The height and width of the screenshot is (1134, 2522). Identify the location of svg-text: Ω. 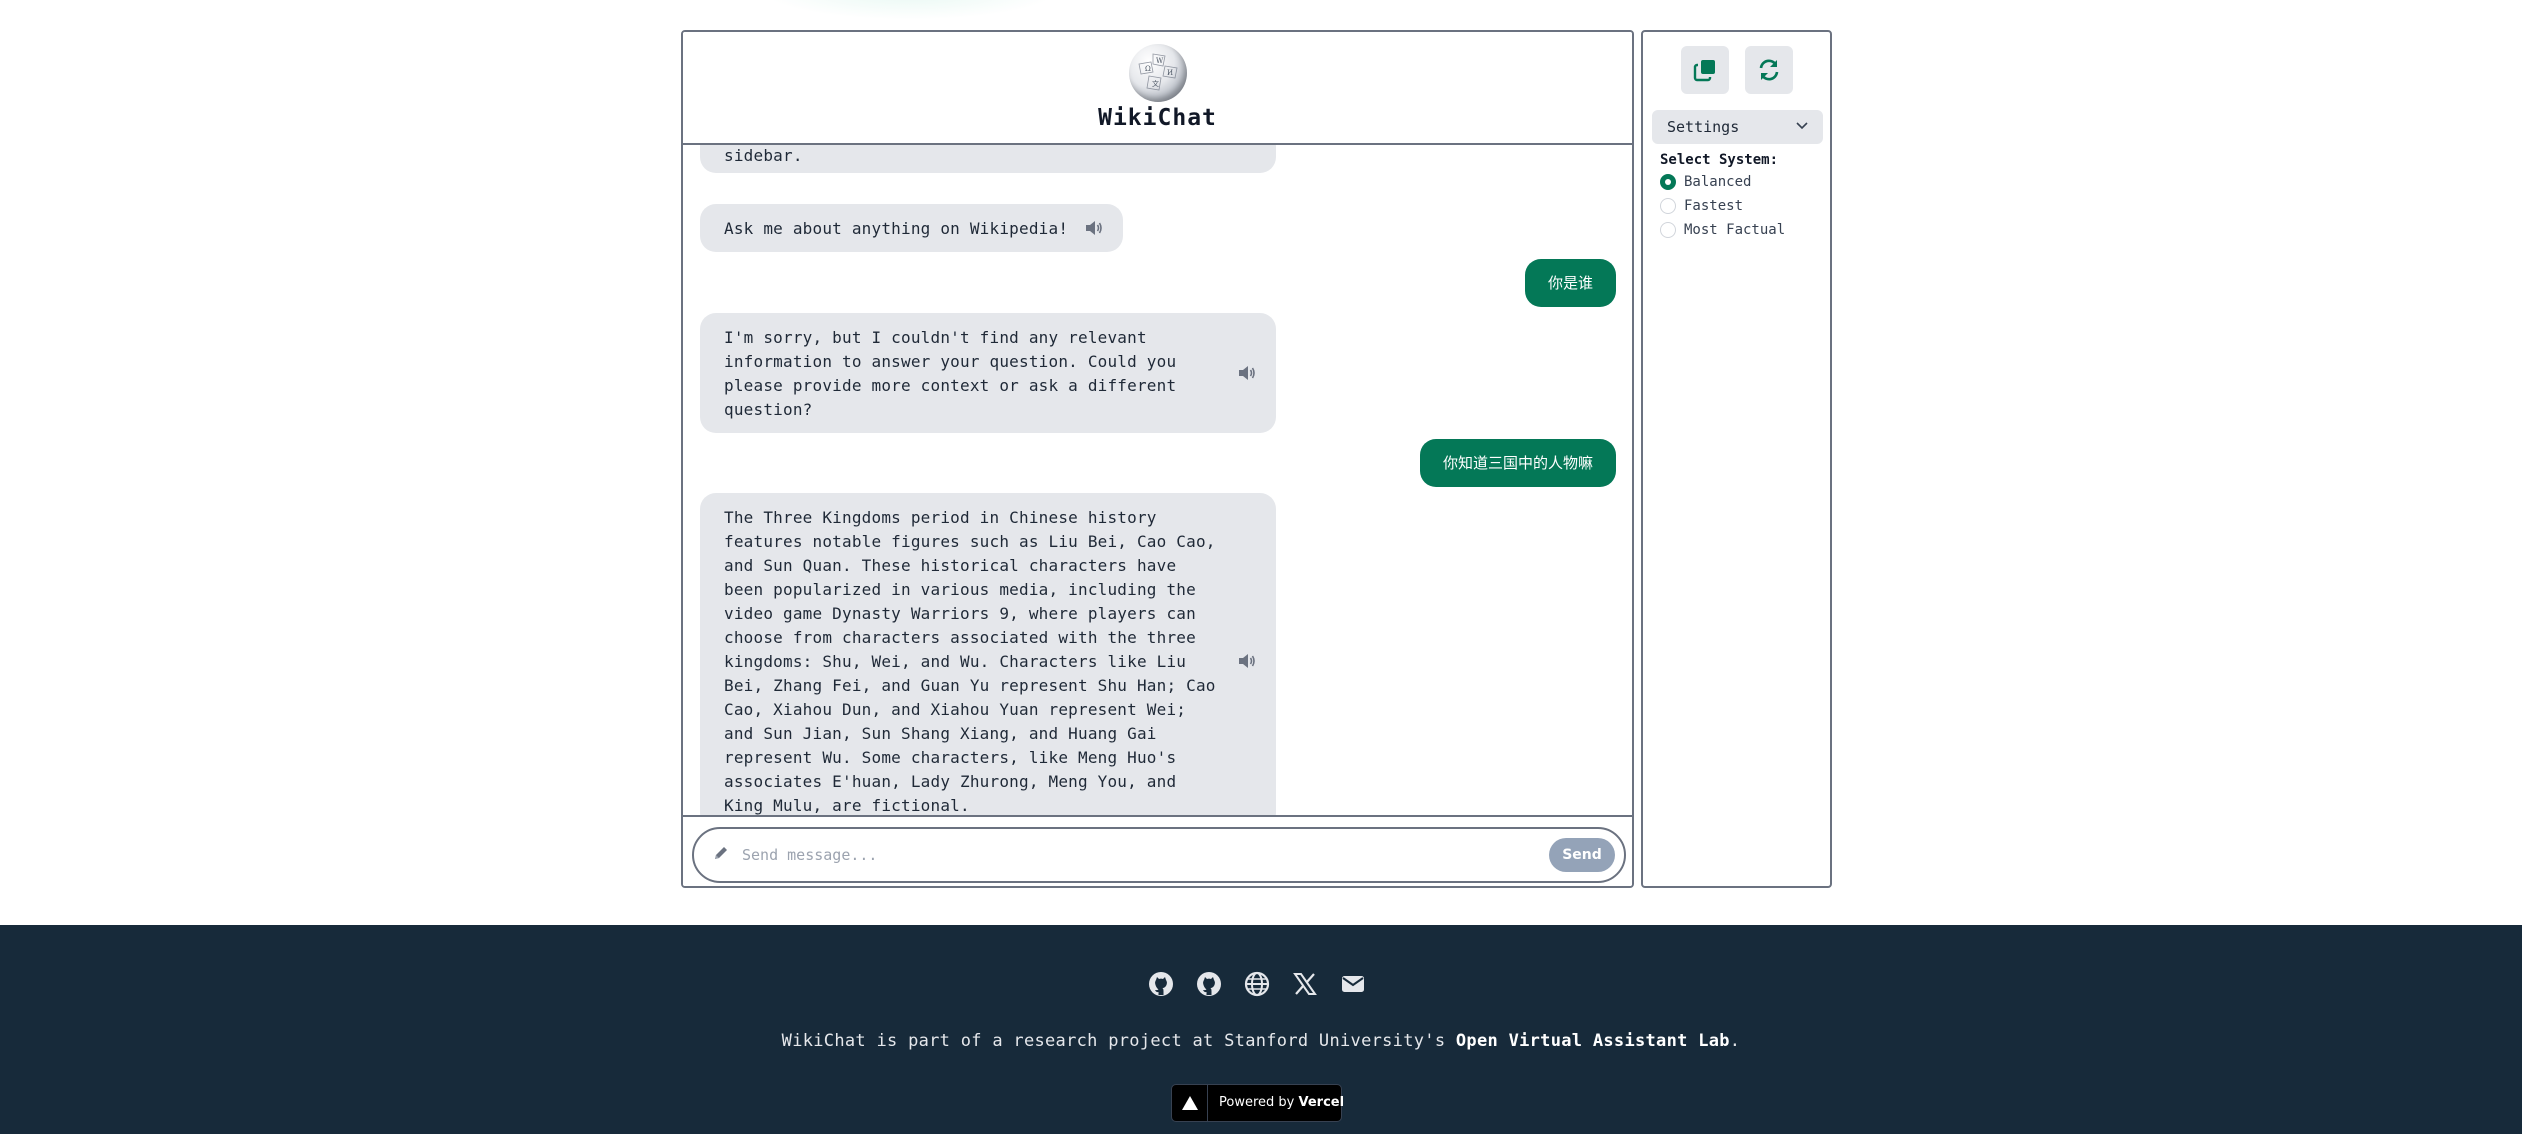
(1148, 69).